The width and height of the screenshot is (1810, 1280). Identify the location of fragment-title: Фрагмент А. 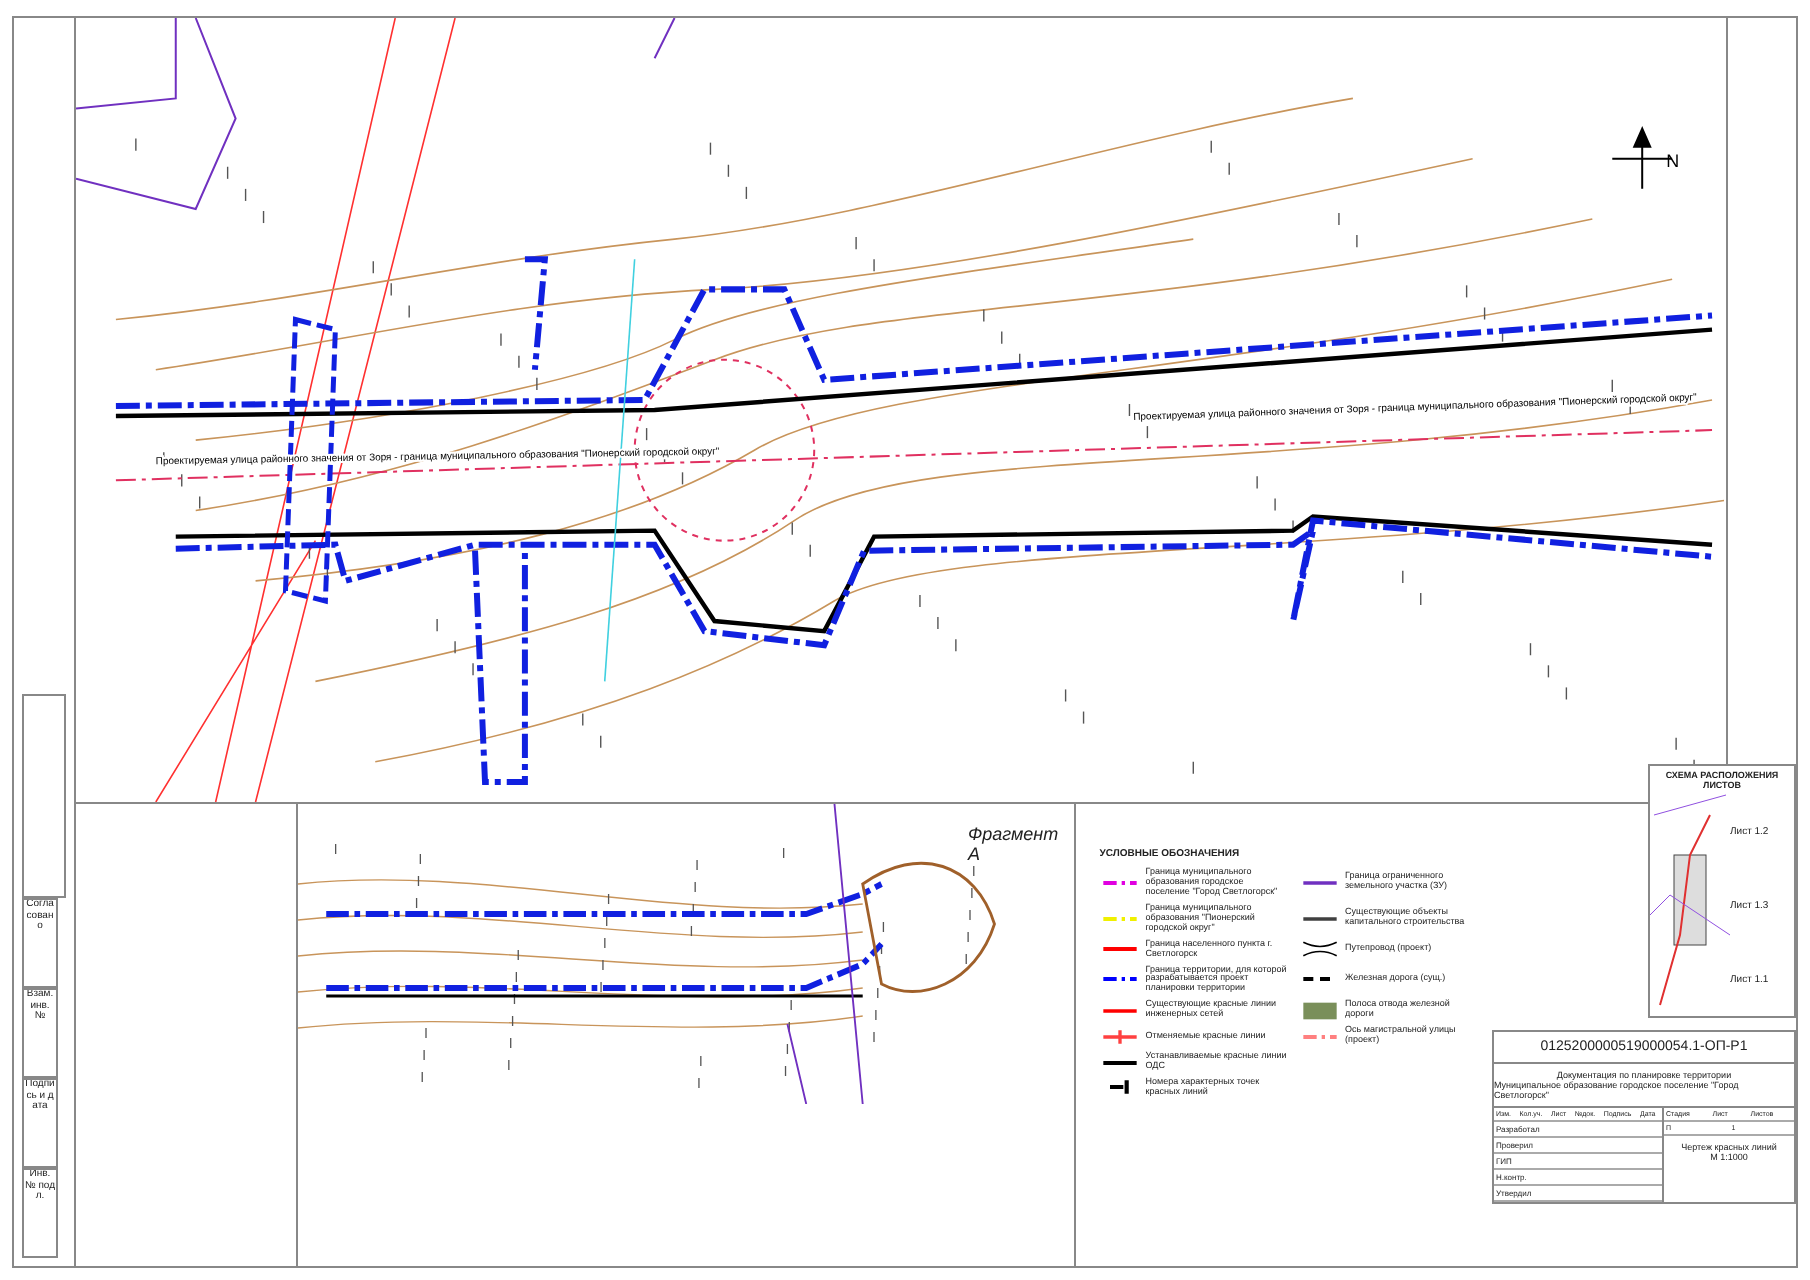
(1014, 844).